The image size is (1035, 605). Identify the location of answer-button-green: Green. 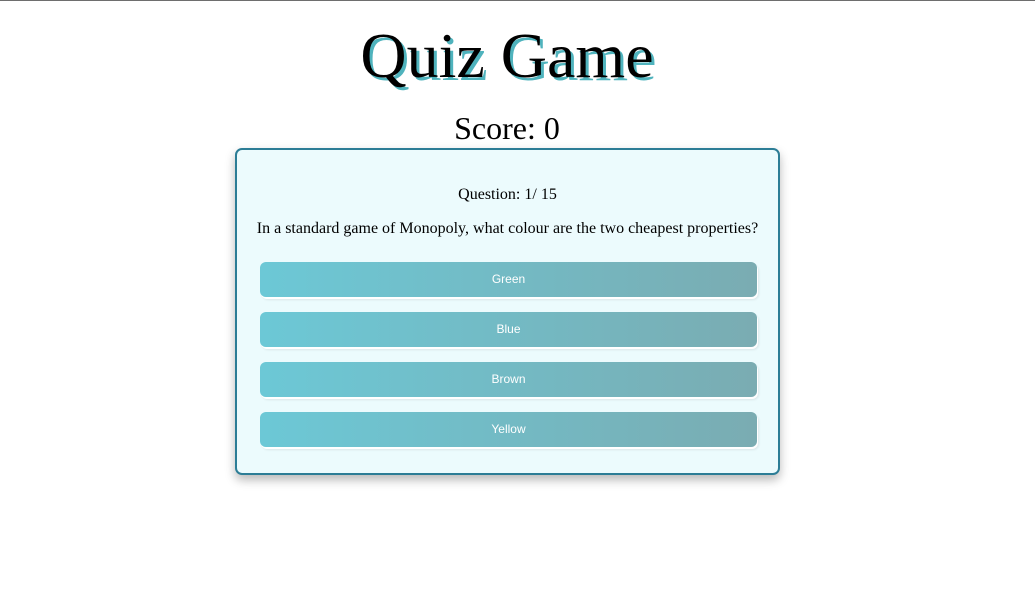
(508, 279).